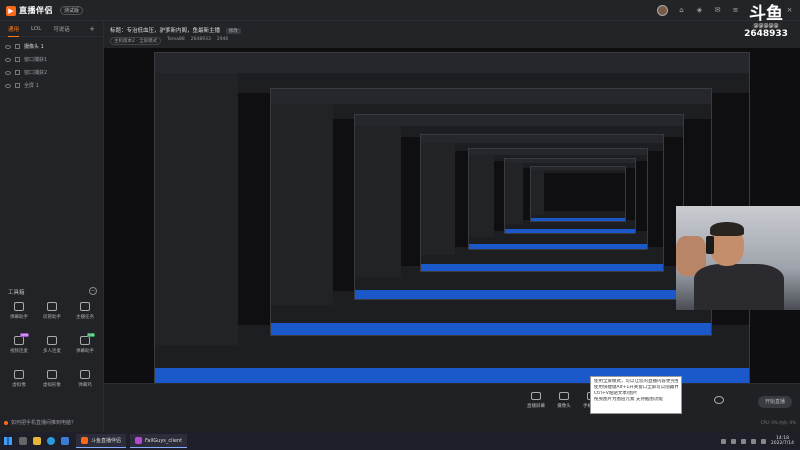 This screenshot has width=800, height=450. I want to click on message-icon: ✉, so click(717, 10).